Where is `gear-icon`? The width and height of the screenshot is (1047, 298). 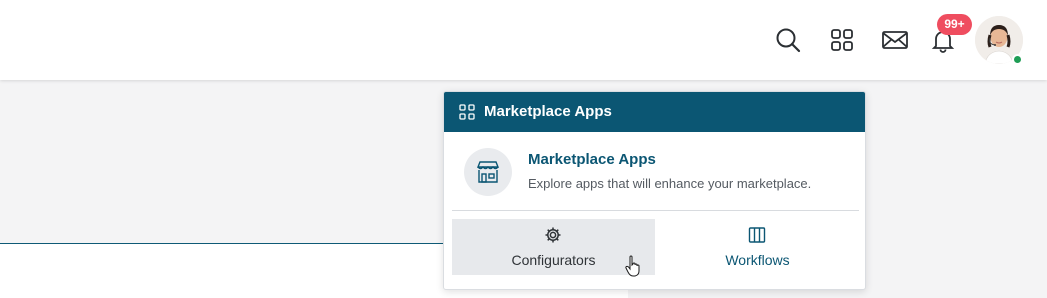 gear-icon is located at coordinates (553, 235).